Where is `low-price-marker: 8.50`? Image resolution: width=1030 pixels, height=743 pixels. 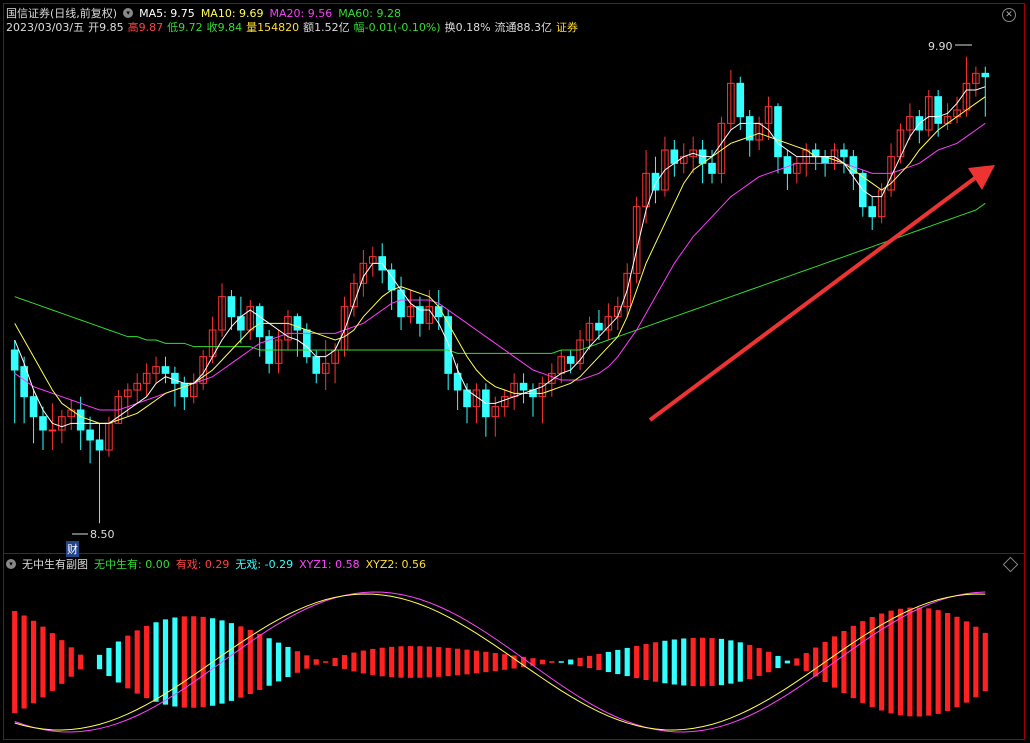 low-price-marker: 8.50 is located at coordinates (102, 534).